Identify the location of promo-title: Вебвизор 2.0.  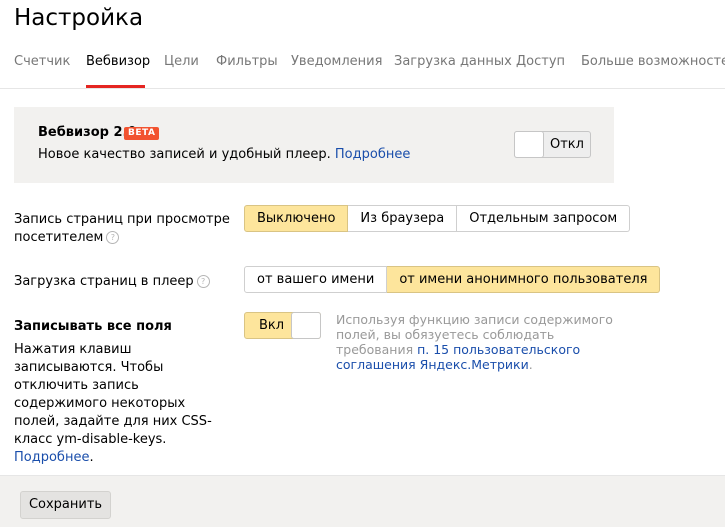
(87, 132).